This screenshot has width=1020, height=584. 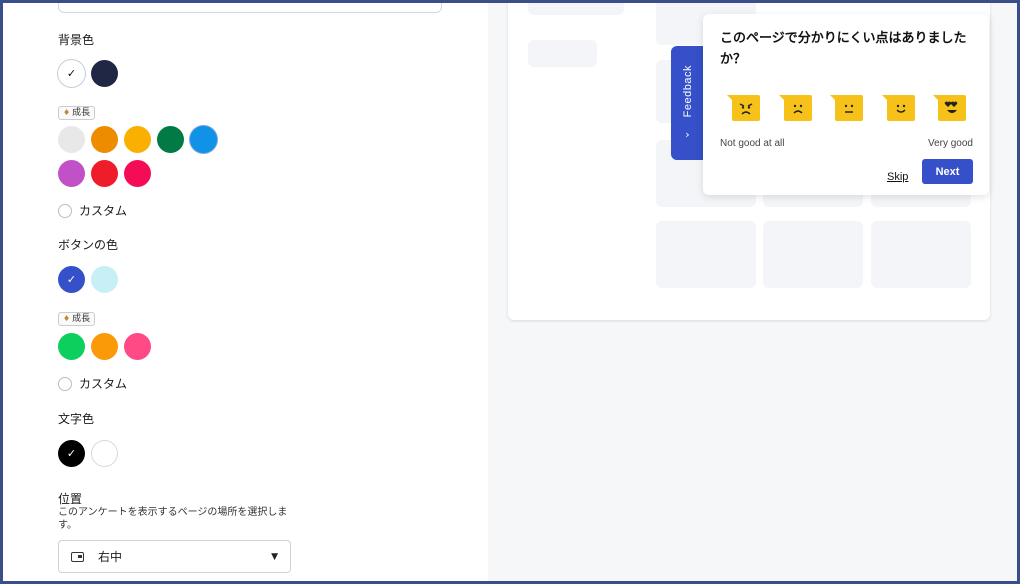 What do you see at coordinates (70, 499) in the screenshot?
I see `position-label: 位置` at bounding box center [70, 499].